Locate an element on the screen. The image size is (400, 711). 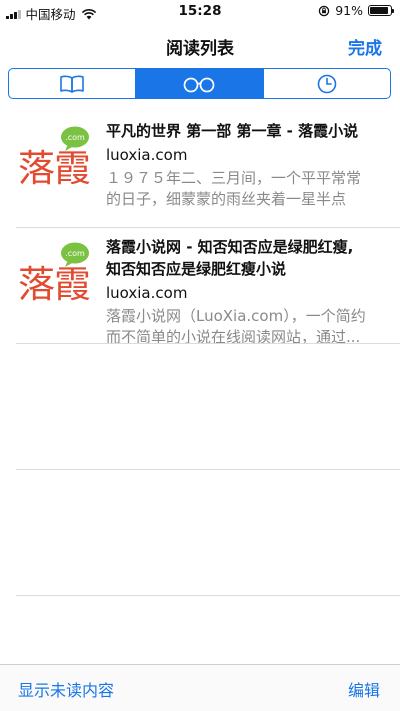
item-title: 落霞小说网 - 知否知否应是绿肥红瘦, 知否知否应是绿肥红瘦小说 is located at coordinates (230, 258).